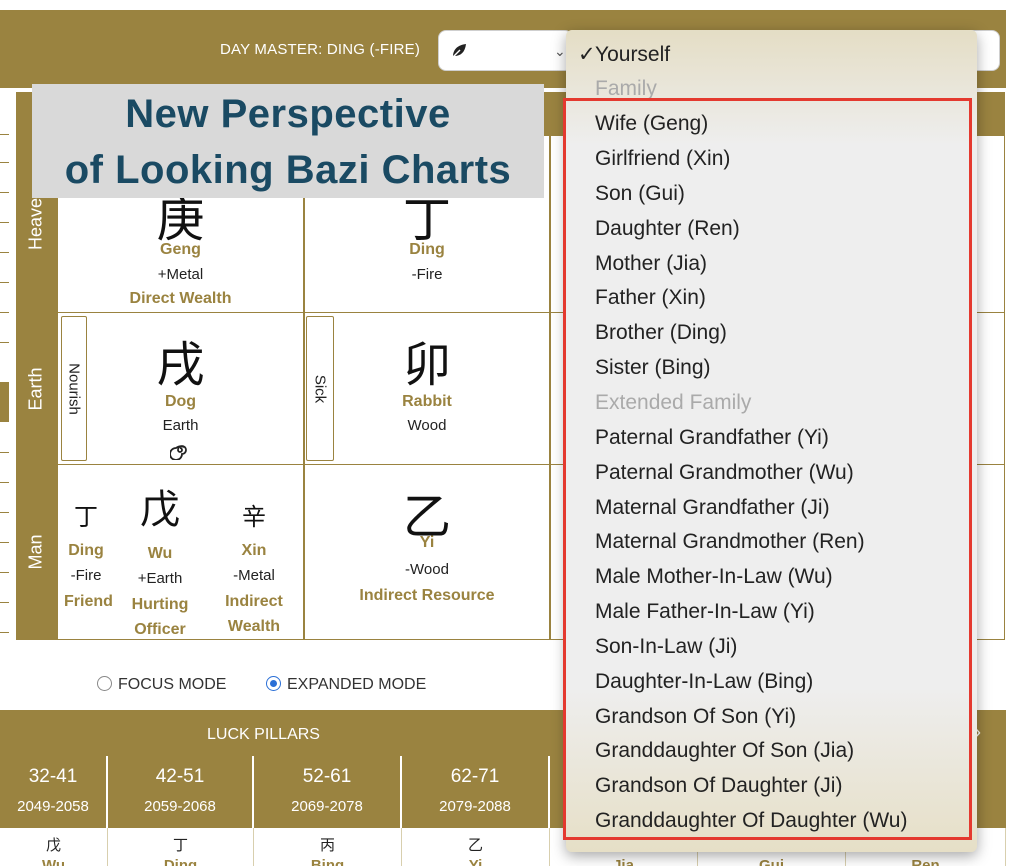 The height and width of the screenshot is (866, 1024). I want to click on option-extended: Grandson Of Daughter (Ji), so click(718, 786).